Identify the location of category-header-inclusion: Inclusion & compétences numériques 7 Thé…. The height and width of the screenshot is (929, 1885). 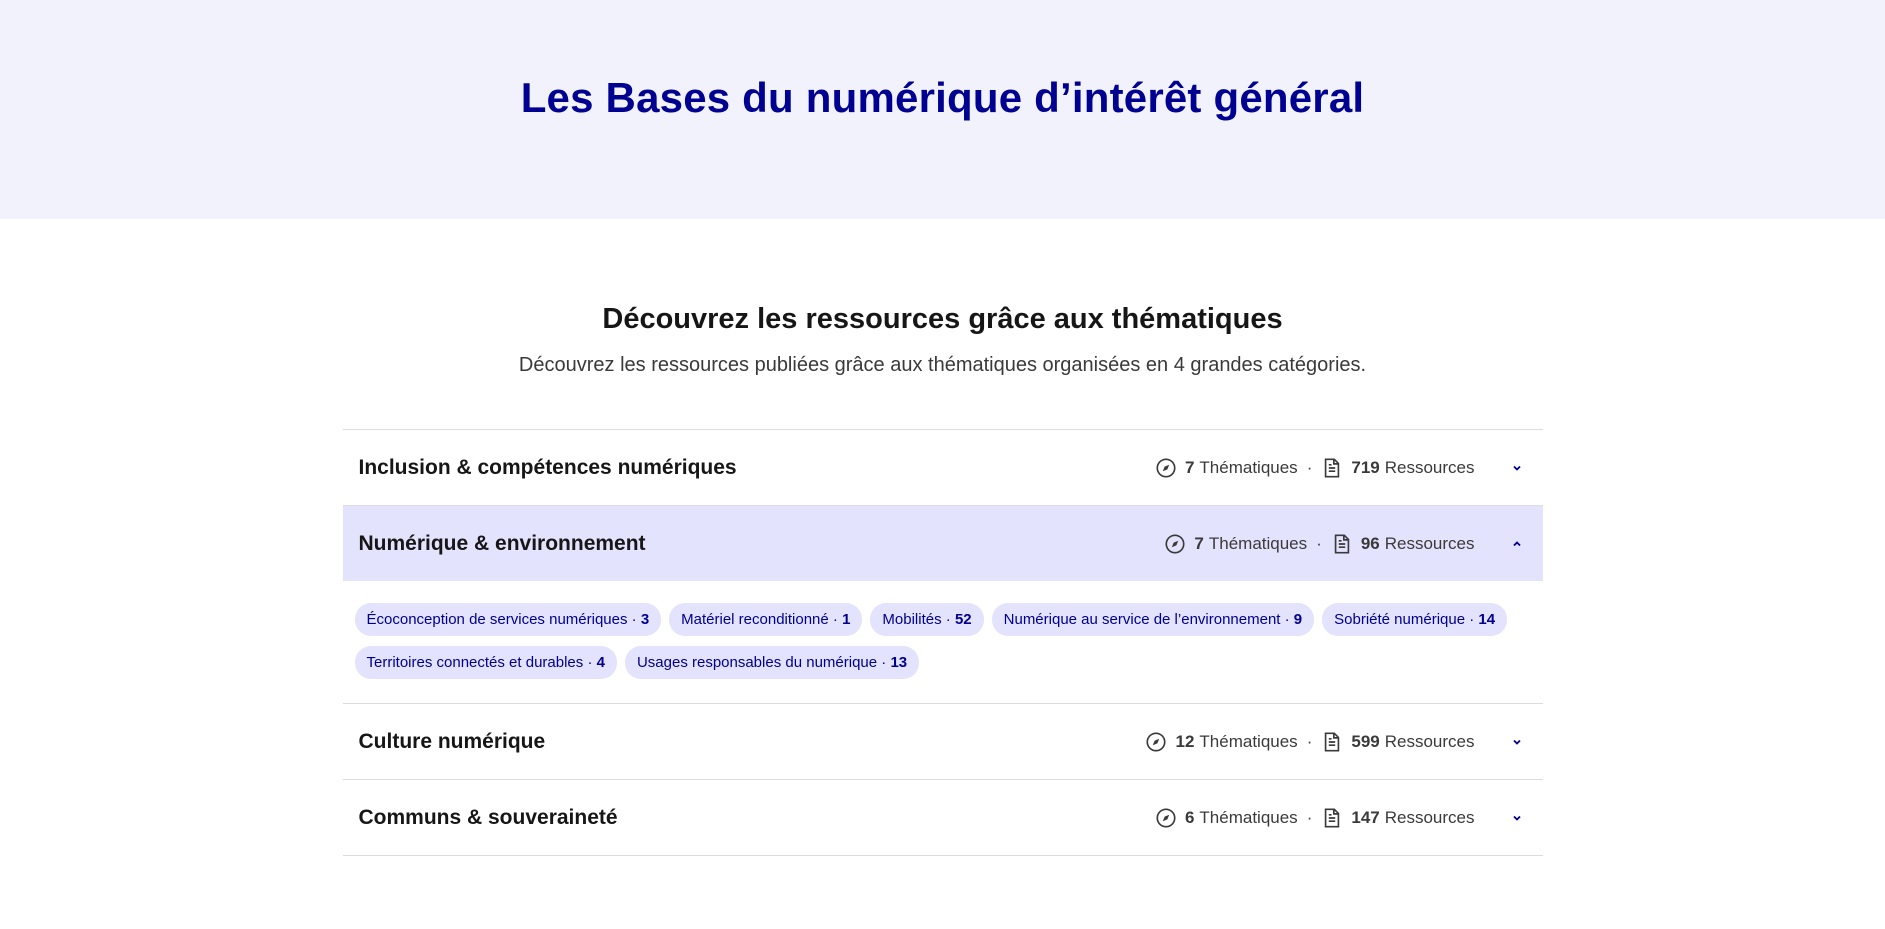
(943, 467).